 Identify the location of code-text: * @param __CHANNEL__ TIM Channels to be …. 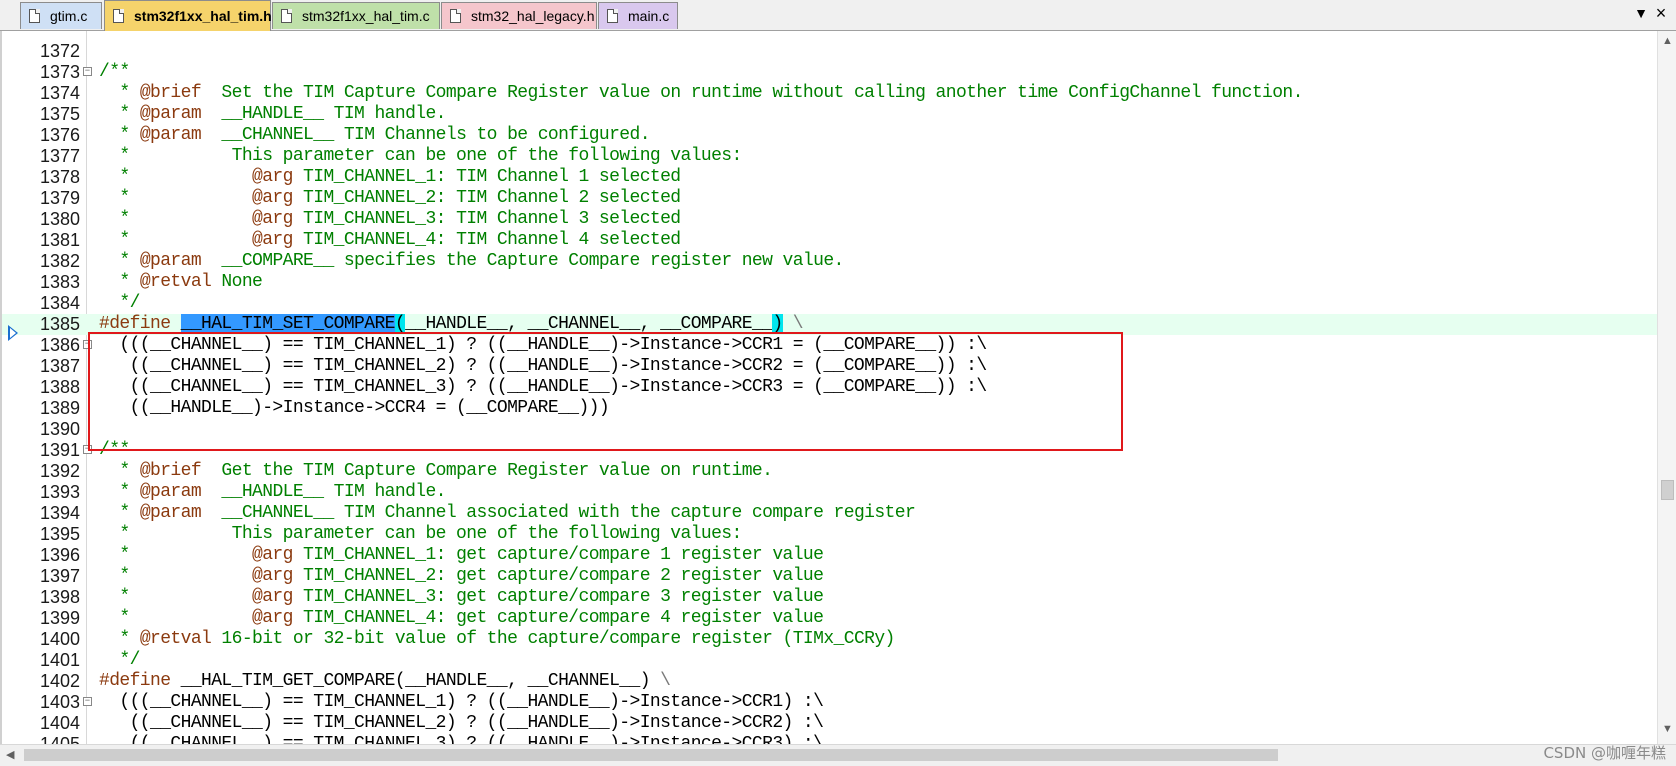
(374, 135).